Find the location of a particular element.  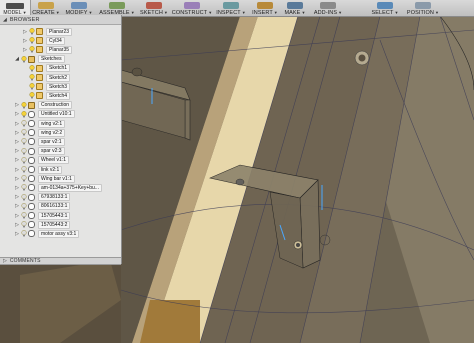

browser-item: ▷ wing v2:2 is located at coordinates (60, 132).